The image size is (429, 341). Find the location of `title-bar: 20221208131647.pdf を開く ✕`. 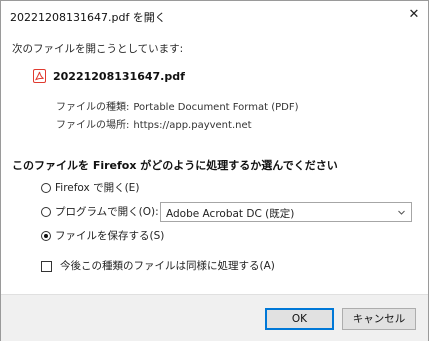

title-bar: 20221208131647.pdf を開く ✕ is located at coordinates (214, 16).